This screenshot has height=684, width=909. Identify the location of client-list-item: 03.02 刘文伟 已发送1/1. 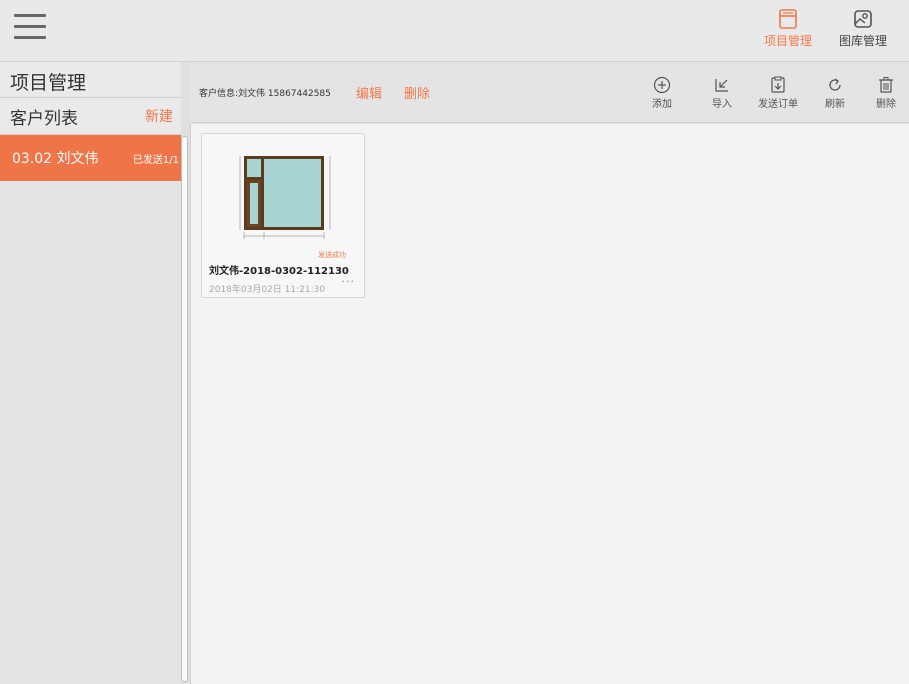
(90, 158).